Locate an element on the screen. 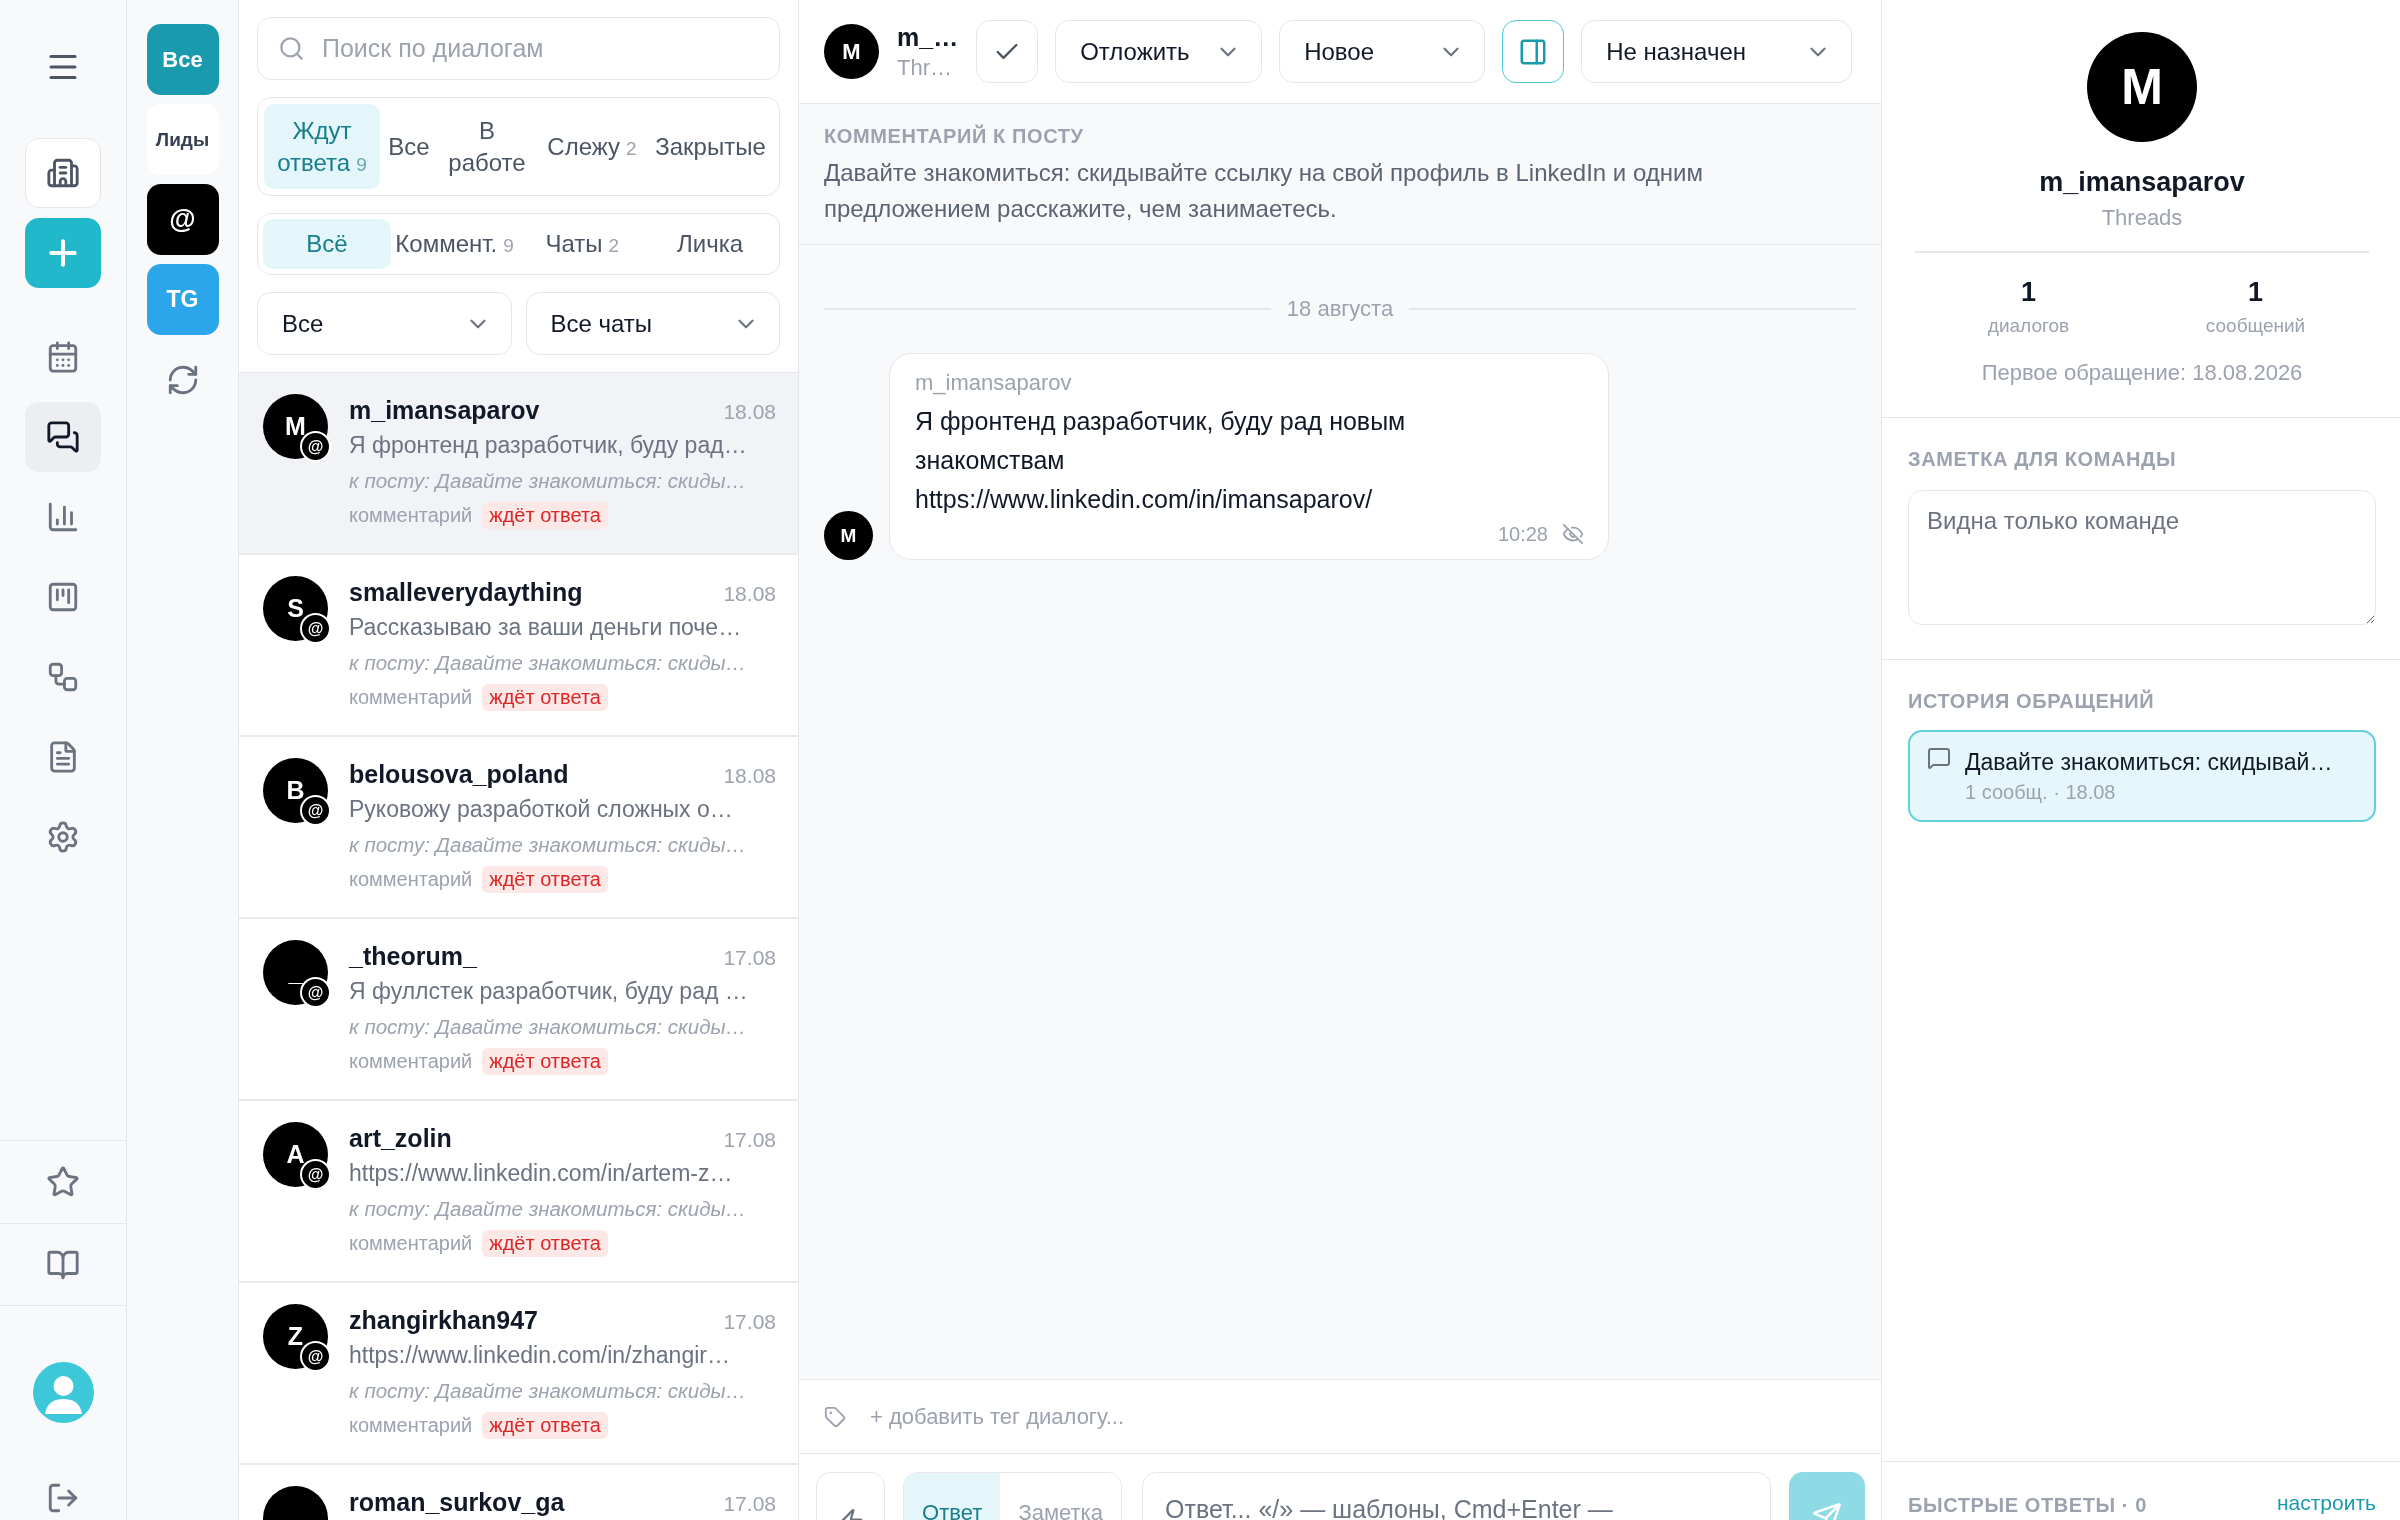  status-tab: Закрытые is located at coordinates (710, 146).